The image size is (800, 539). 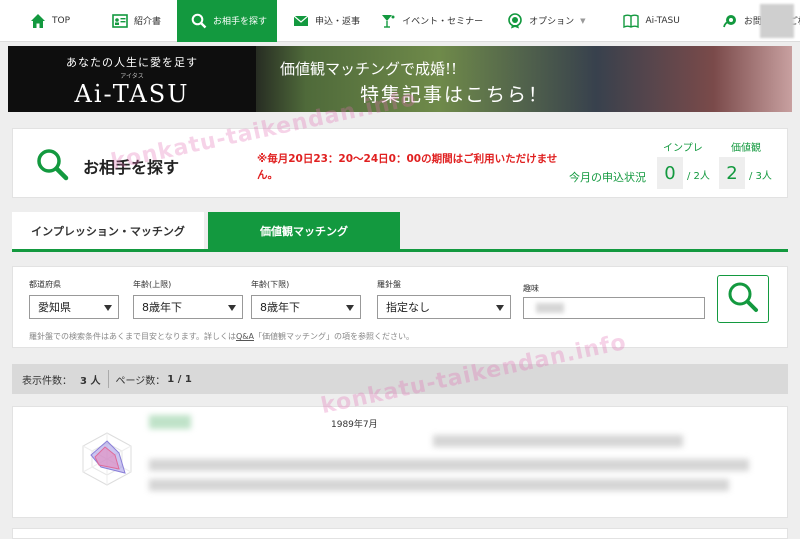 What do you see at coordinates (354, 425) in the screenshot?
I see `birth-month: 1989年7月` at bounding box center [354, 425].